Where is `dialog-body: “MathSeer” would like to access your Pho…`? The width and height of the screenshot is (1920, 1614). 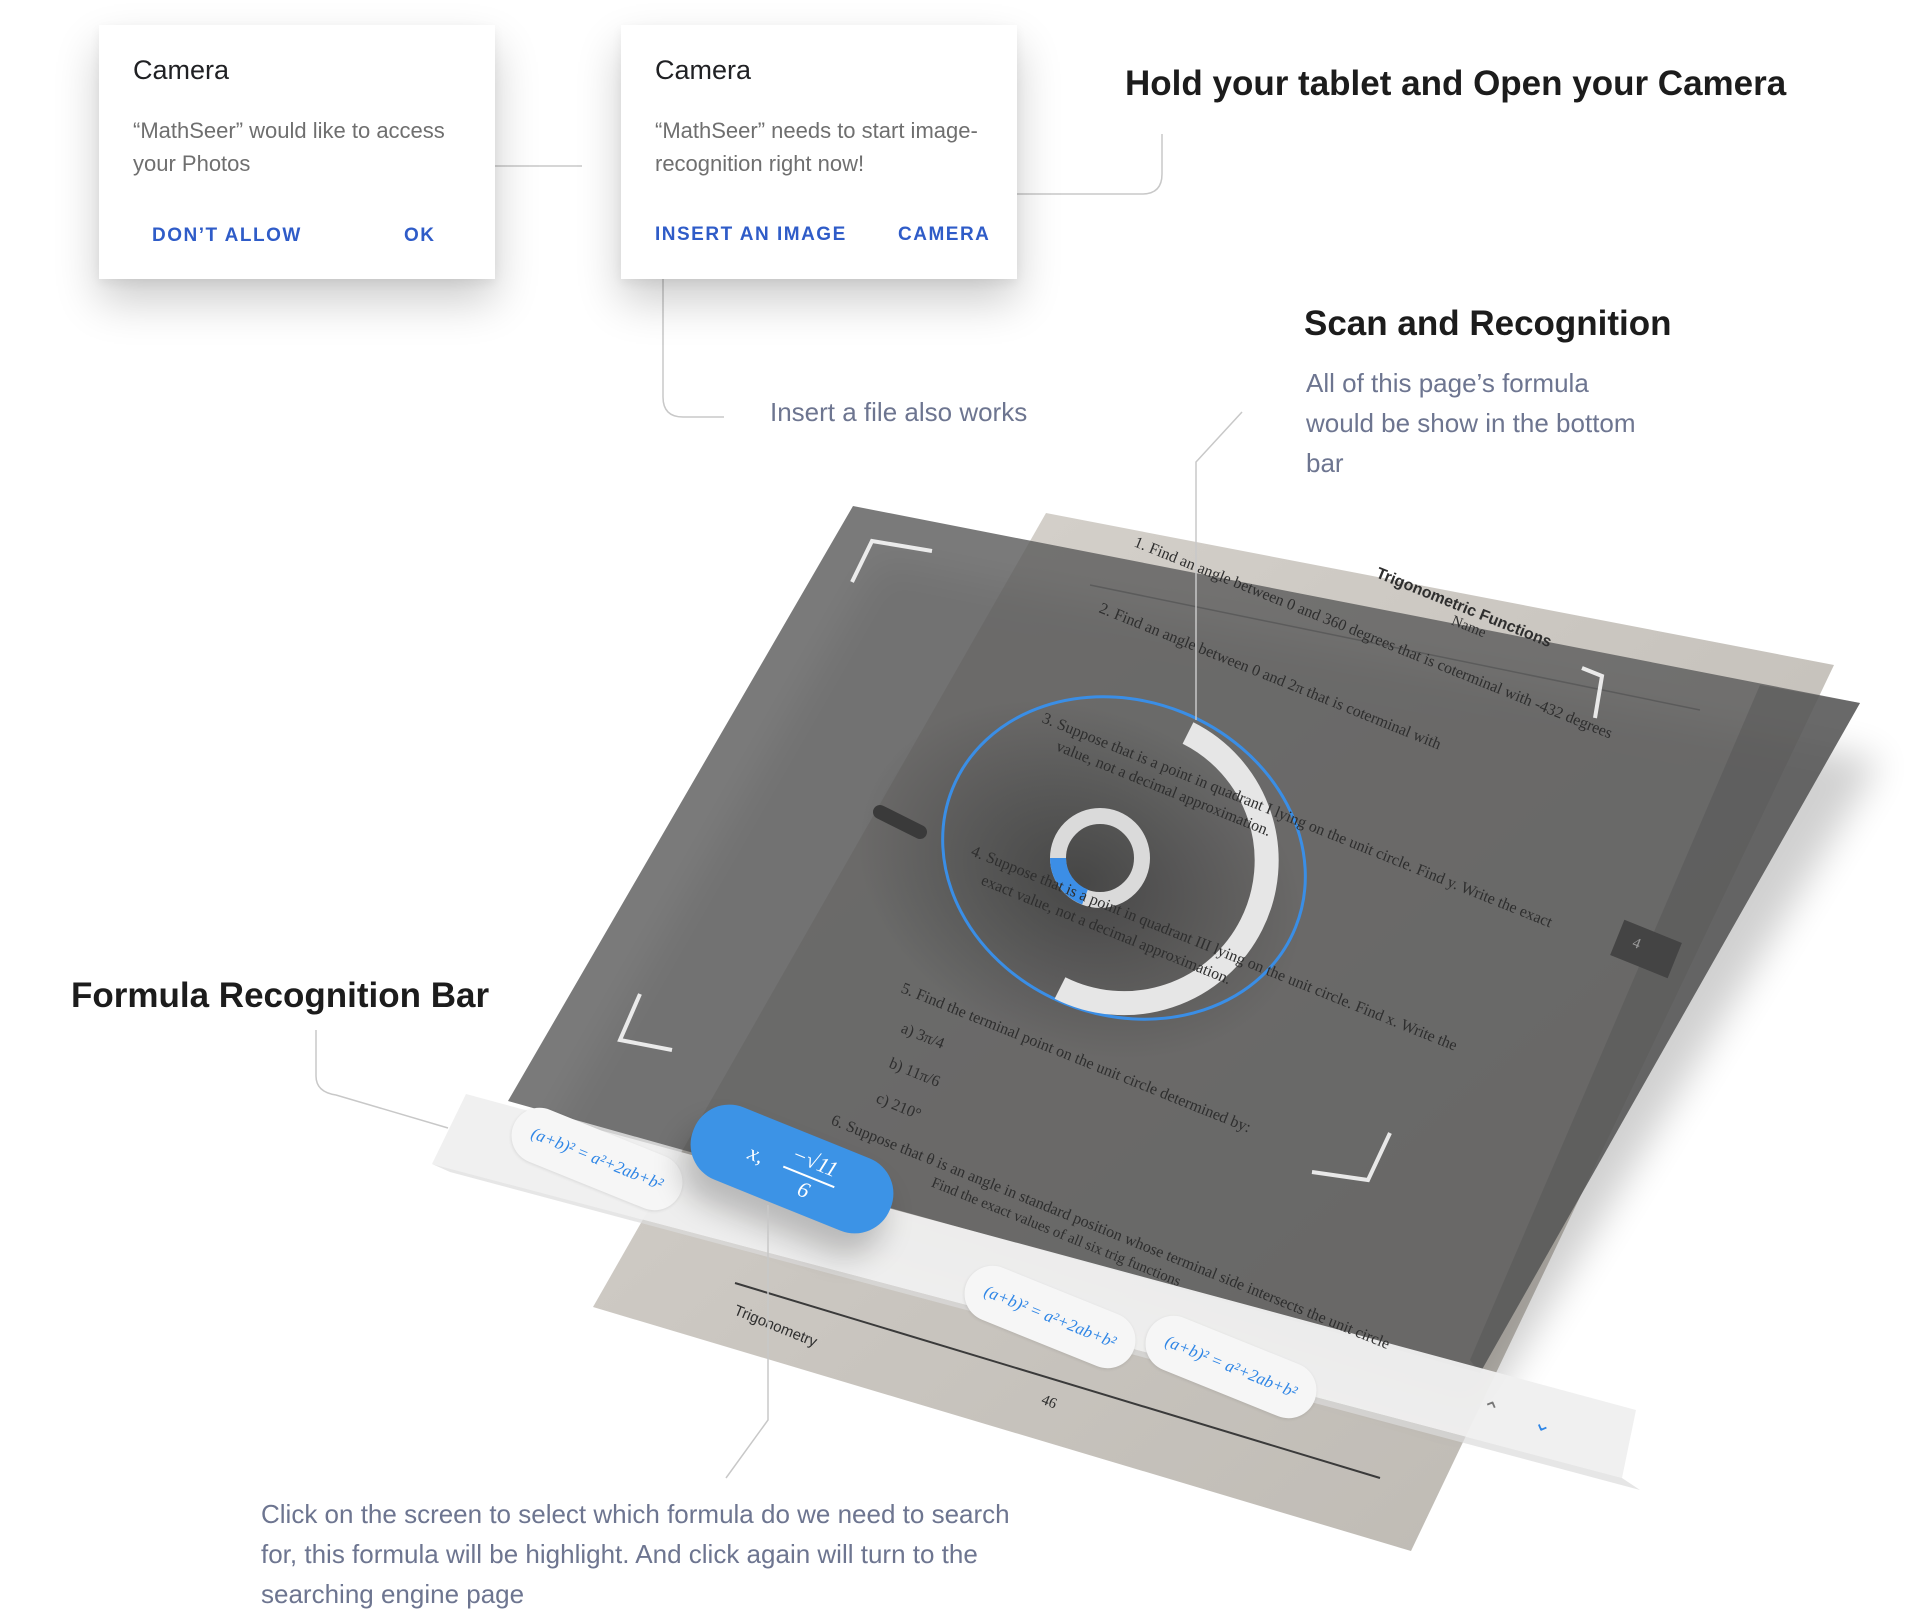 dialog-body: “MathSeer” would like to access your Pho… is located at coordinates (289, 147).